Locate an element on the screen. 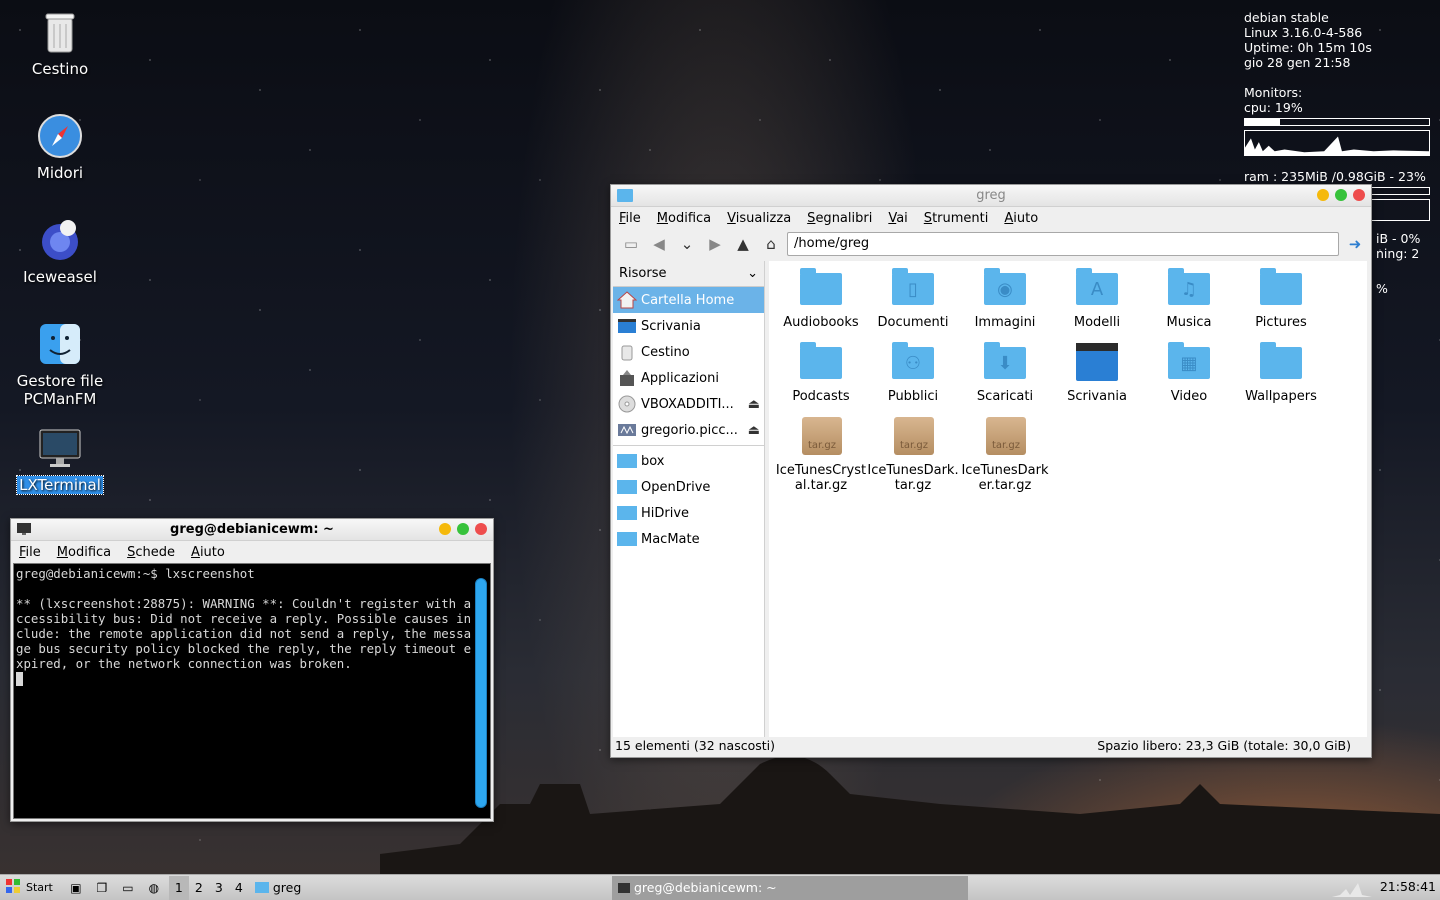 The height and width of the screenshot is (900, 1440). place-vboxadditions: VBOXADDITI... ⏏ is located at coordinates (688, 404).